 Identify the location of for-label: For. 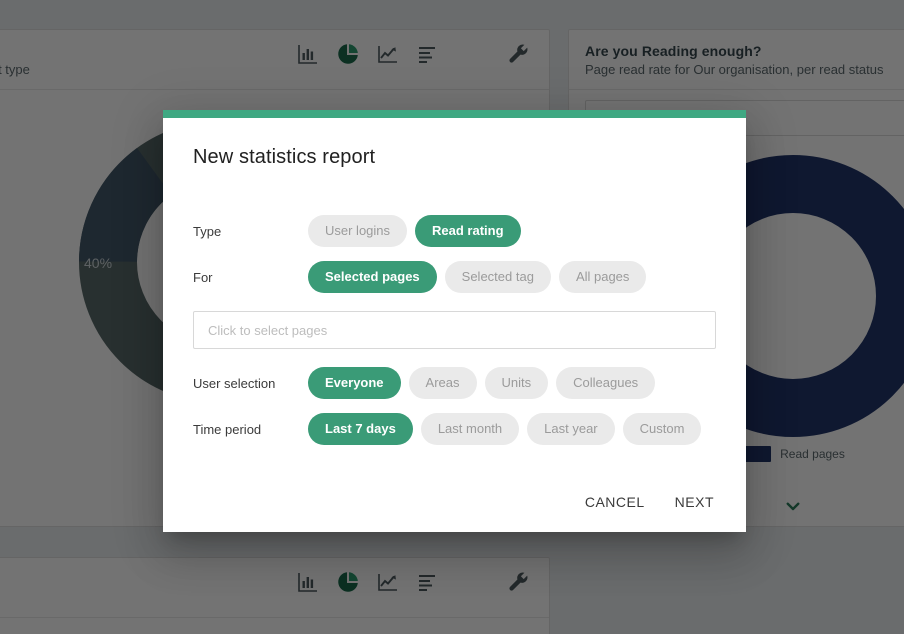
(203, 277).